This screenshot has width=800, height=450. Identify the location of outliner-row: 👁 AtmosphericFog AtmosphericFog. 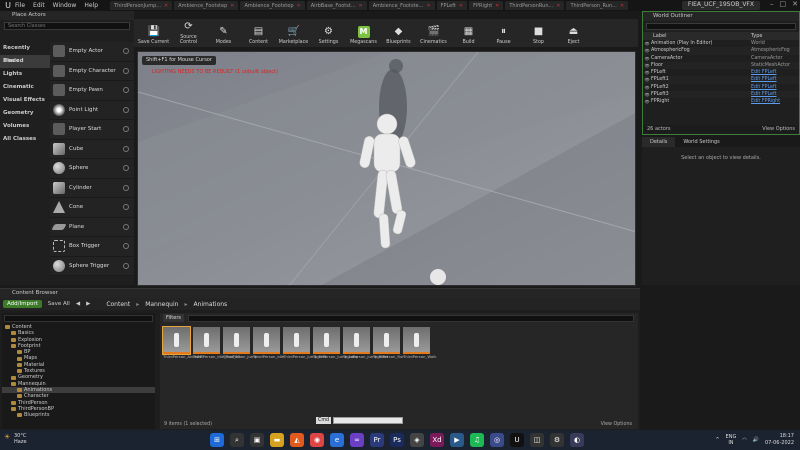
(721, 51).